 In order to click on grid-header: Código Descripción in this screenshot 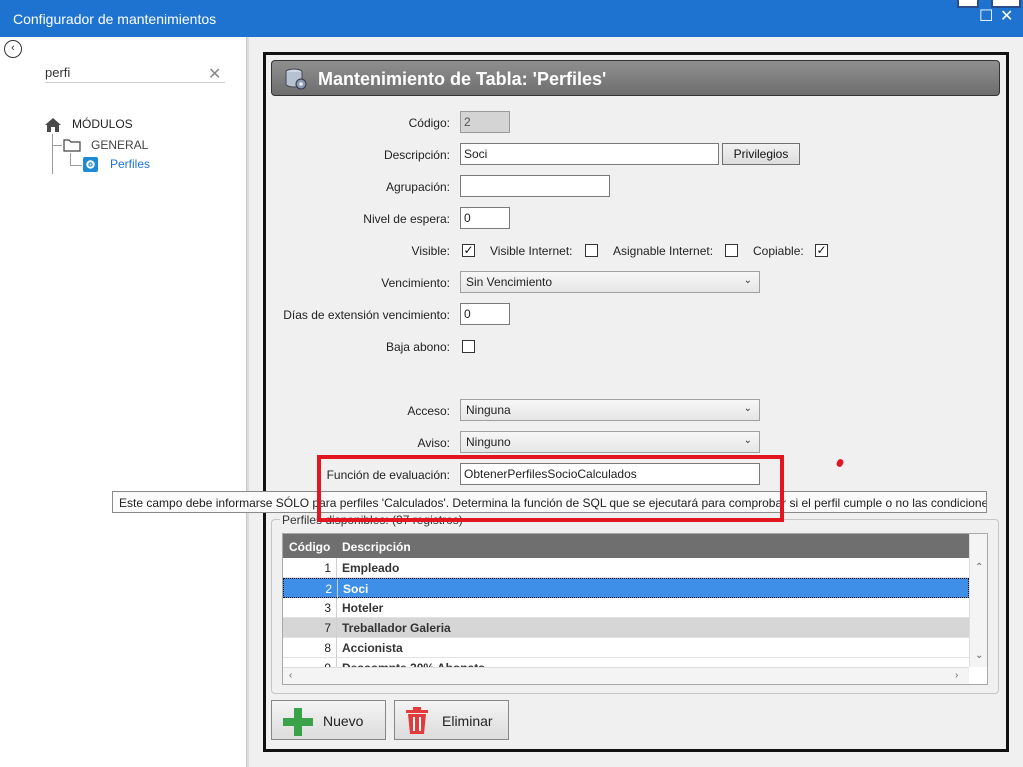, I will do `click(626, 546)`.